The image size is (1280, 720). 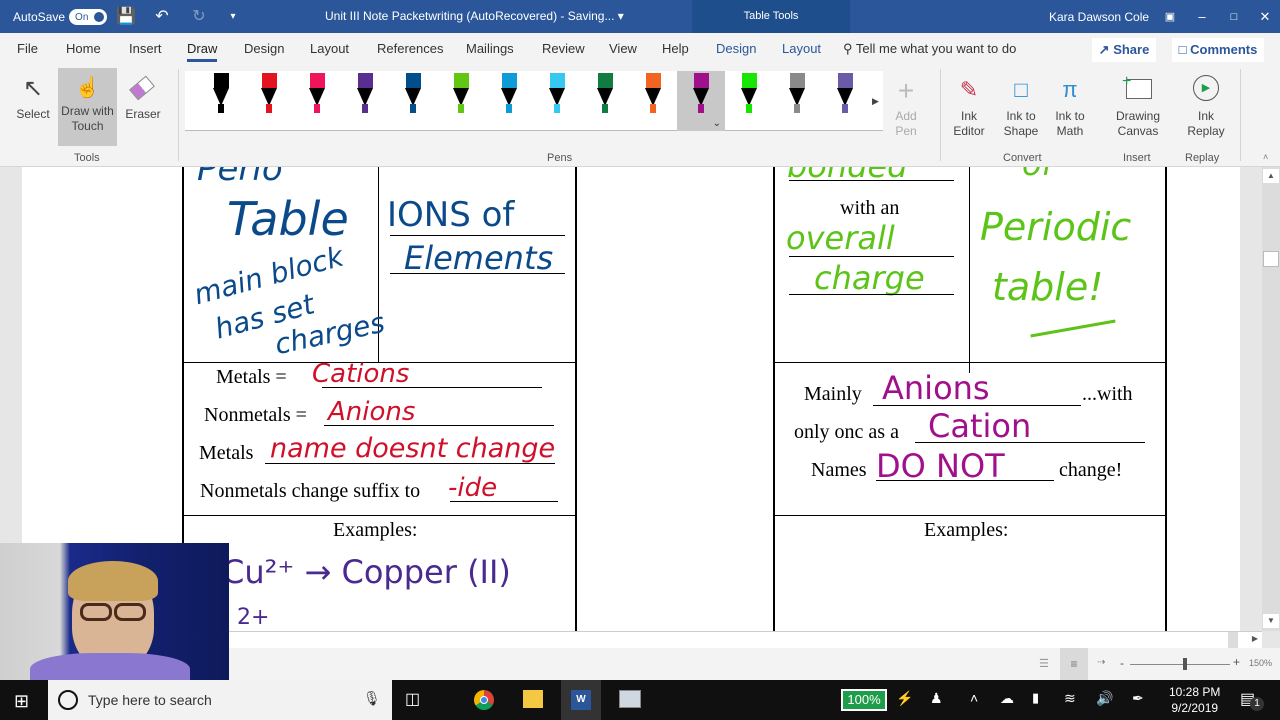 I want to click on people-icon: ♟, so click(x=936, y=698).